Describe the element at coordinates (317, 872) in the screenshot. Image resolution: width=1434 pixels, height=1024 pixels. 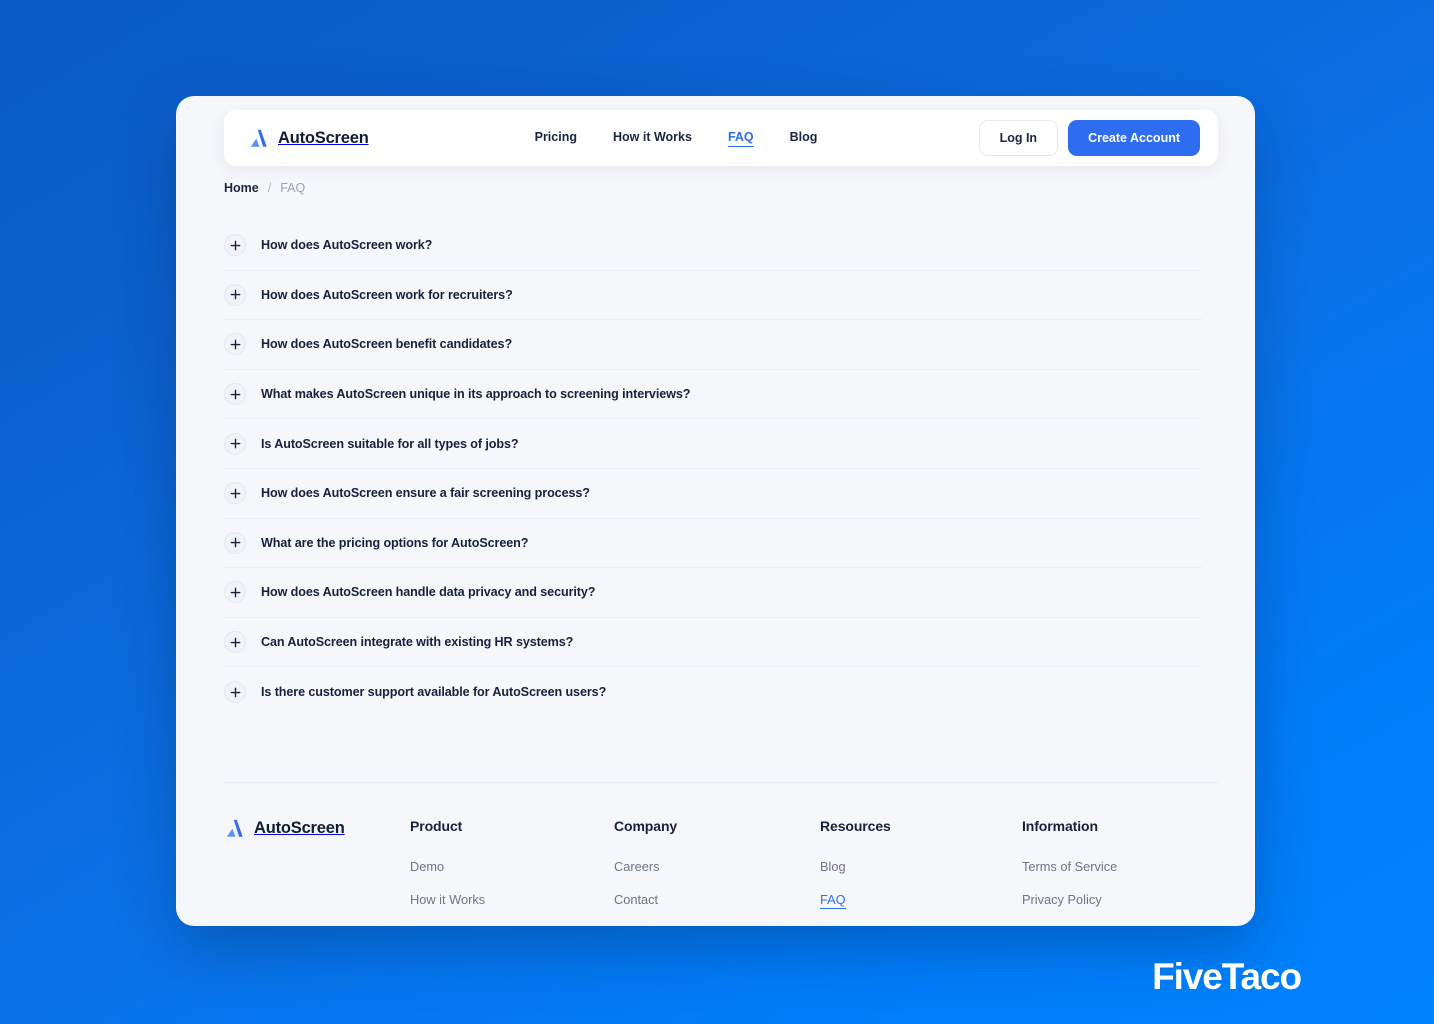
I see `footer-brand-column: AutoScreen` at that location.